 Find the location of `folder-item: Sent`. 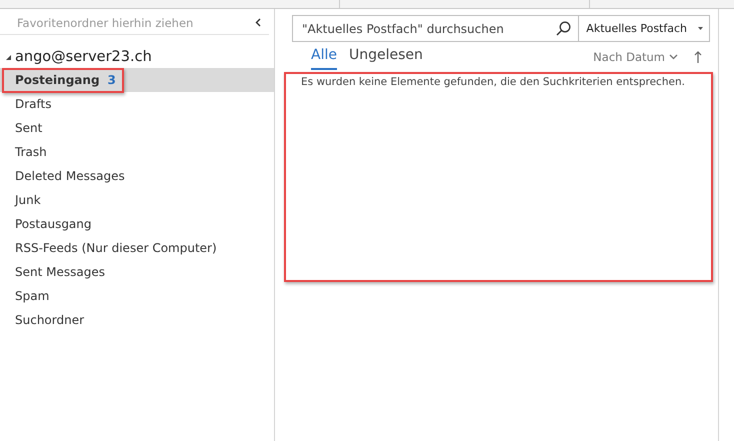

folder-item: Sent is located at coordinates (137, 128).